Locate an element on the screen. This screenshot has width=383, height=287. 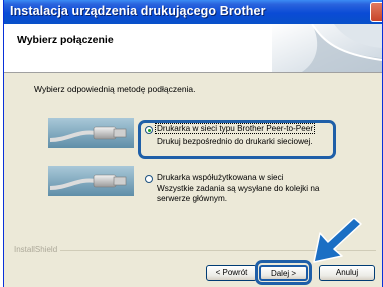
next-button: Dalej > is located at coordinates (283, 273).